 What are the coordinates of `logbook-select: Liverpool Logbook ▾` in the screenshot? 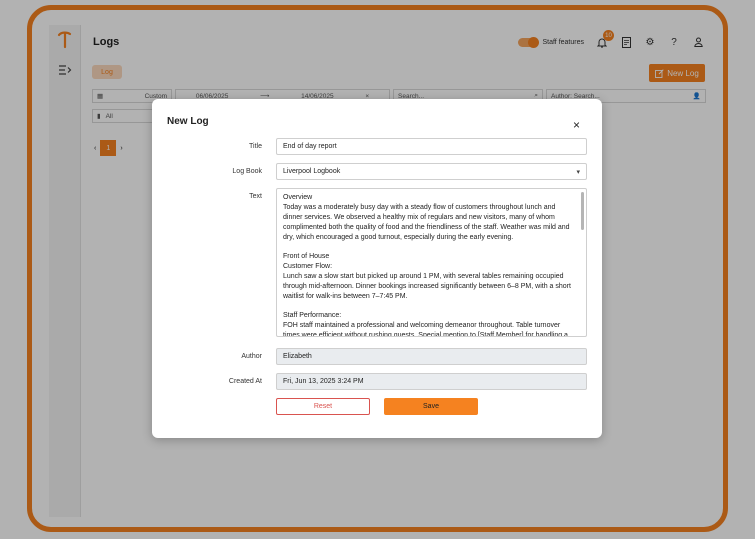 It's located at (431, 171).